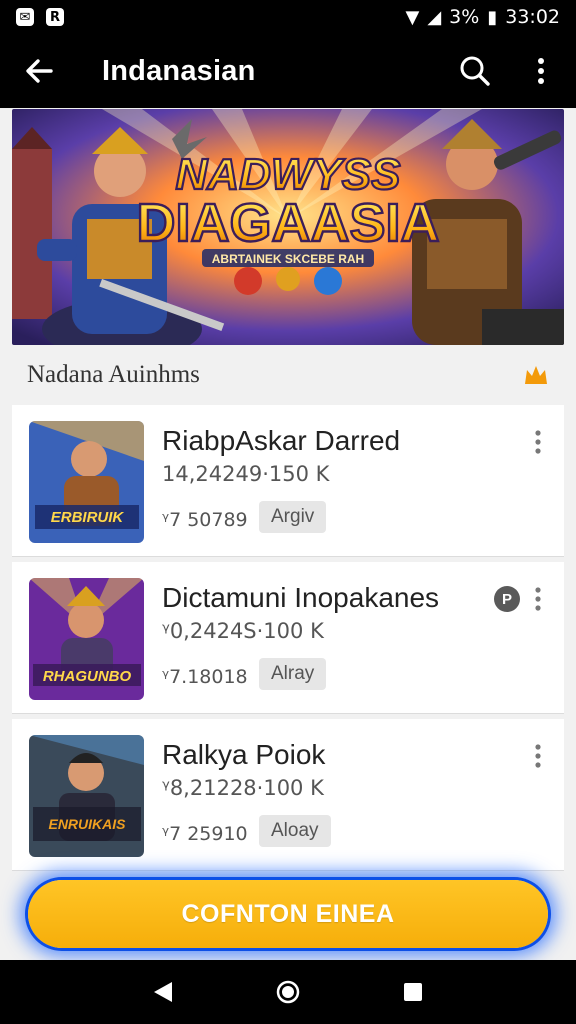 The height and width of the screenshot is (1024, 576). What do you see at coordinates (507, 599) in the screenshot?
I see `verified-badge-icon: P` at bounding box center [507, 599].